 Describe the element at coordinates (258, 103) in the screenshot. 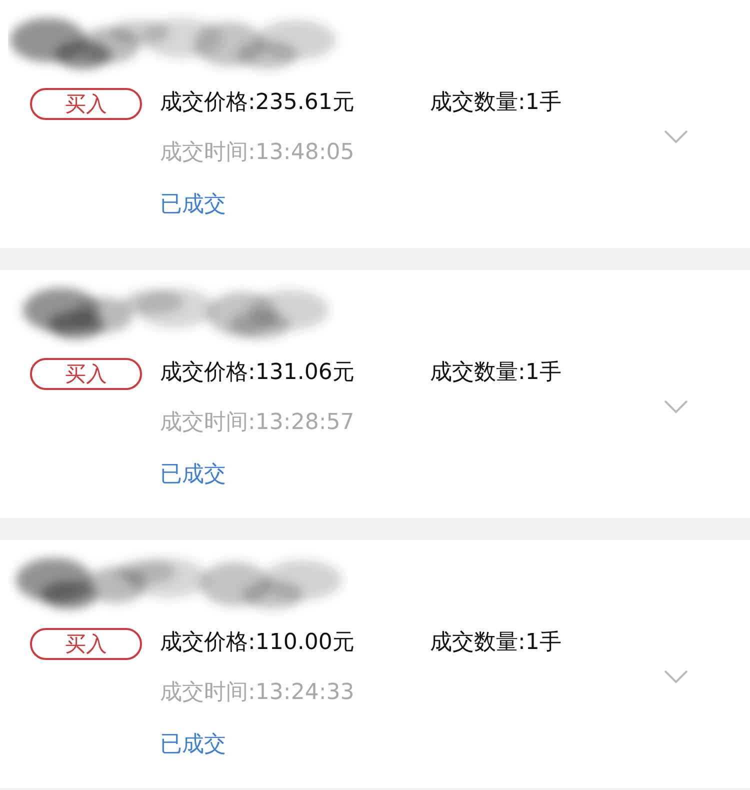

I see `trade-price: 成交价格:235.61元` at that location.